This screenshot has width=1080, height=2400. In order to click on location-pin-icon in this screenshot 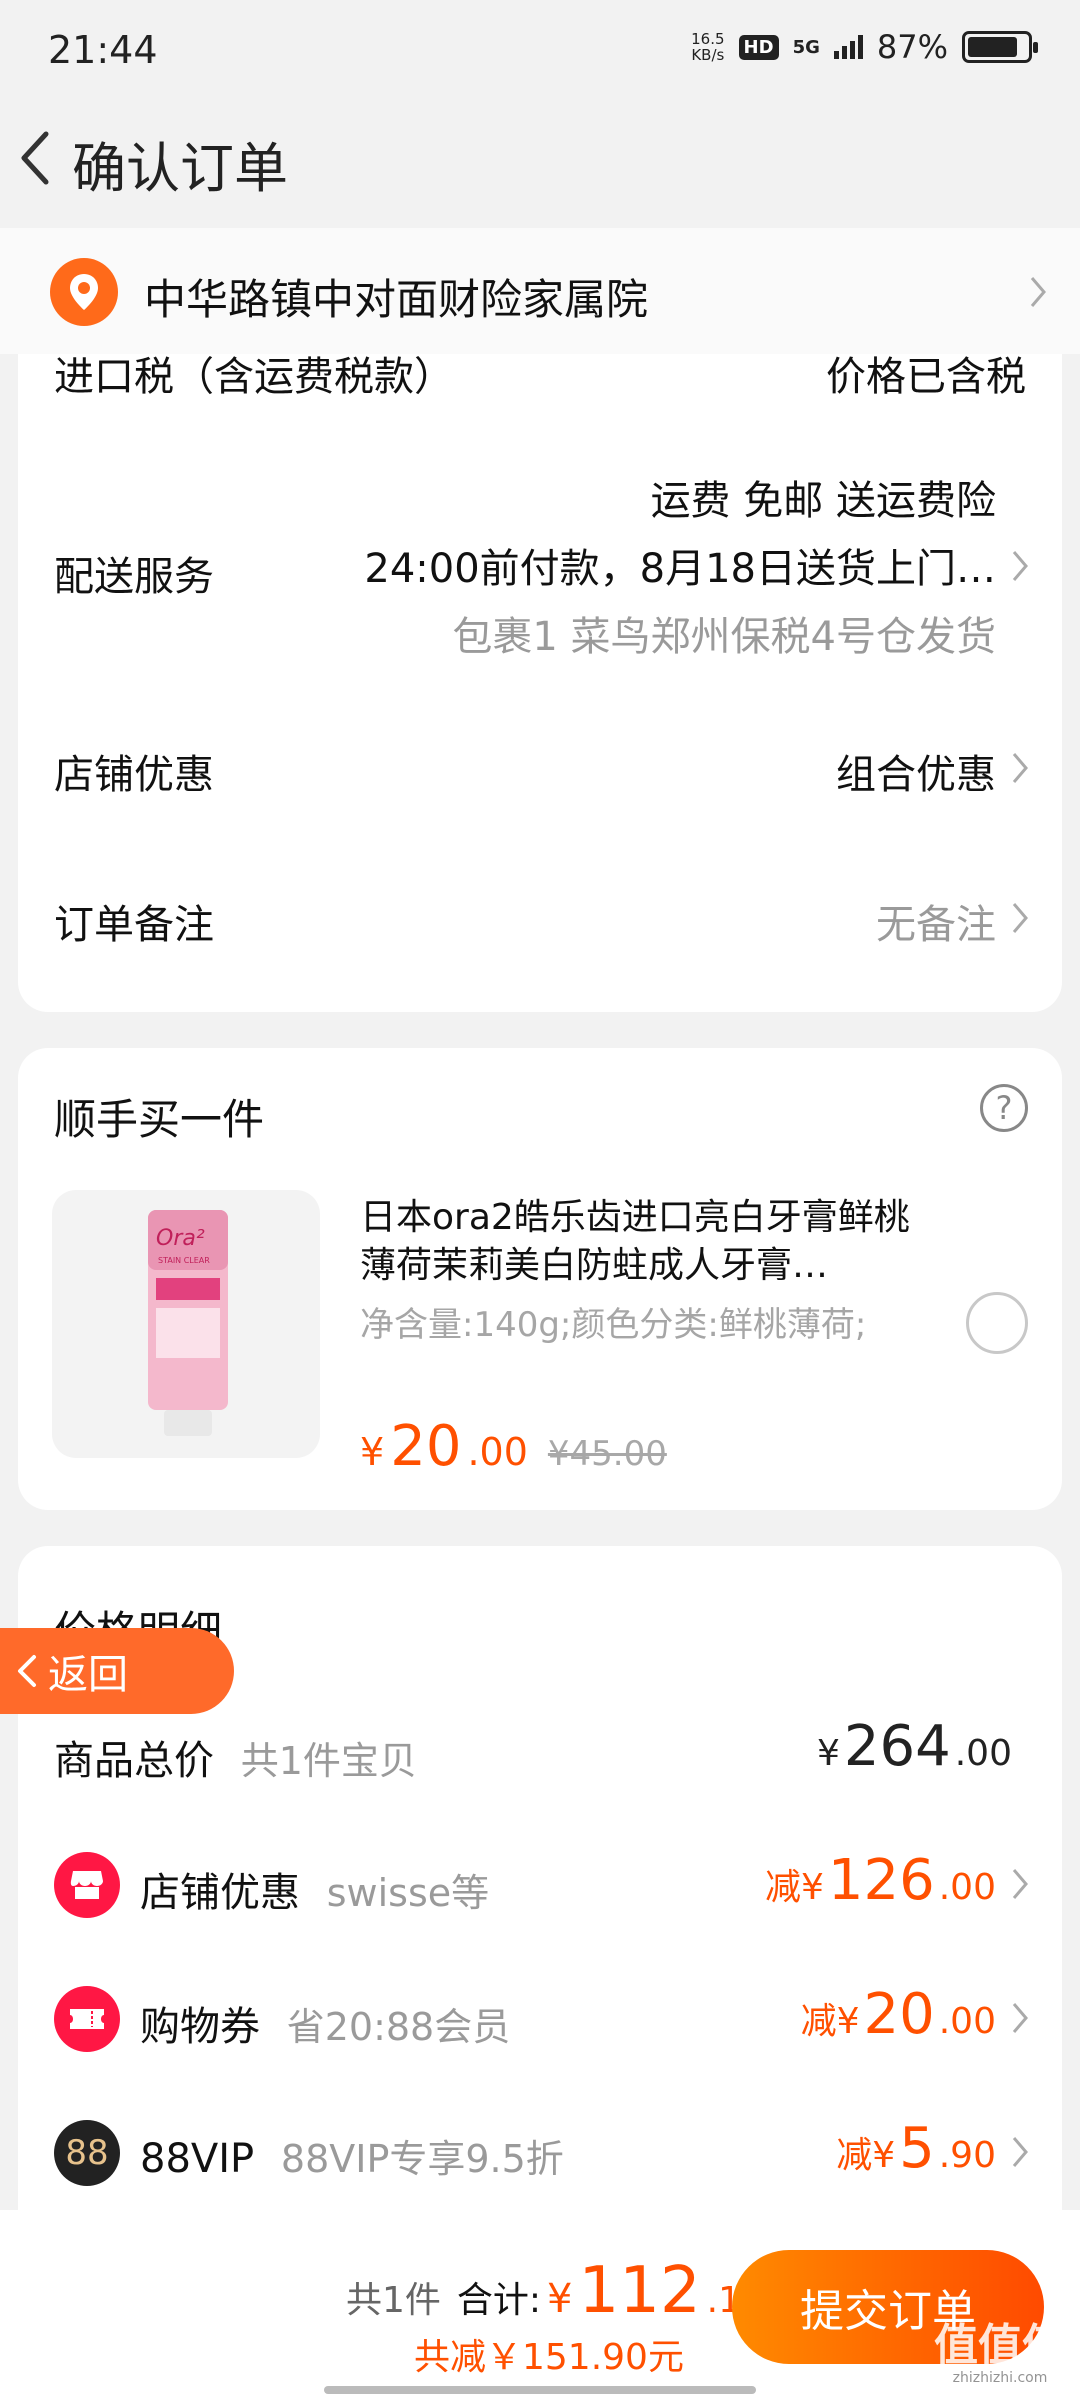, I will do `click(84, 292)`.